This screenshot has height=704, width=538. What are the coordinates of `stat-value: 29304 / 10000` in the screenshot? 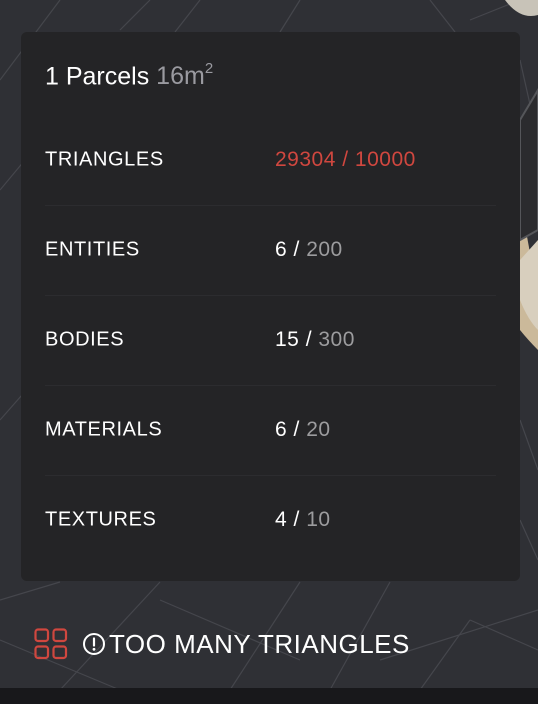 It's located at (345, 159).